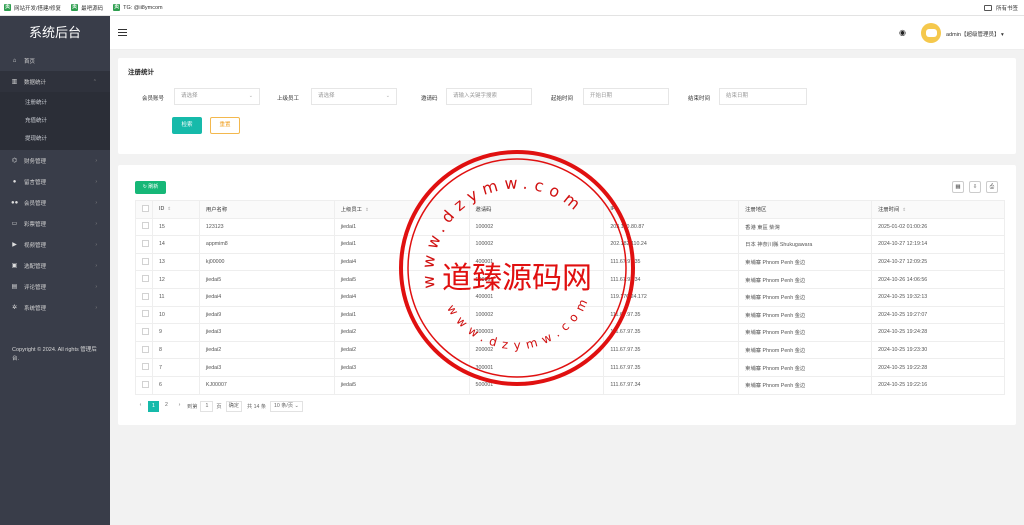  What do you see at coordinates (489, 96) in the screenshot?
I see `invite-input: 请输入关键字搜索` at bounding box center [489, 96].